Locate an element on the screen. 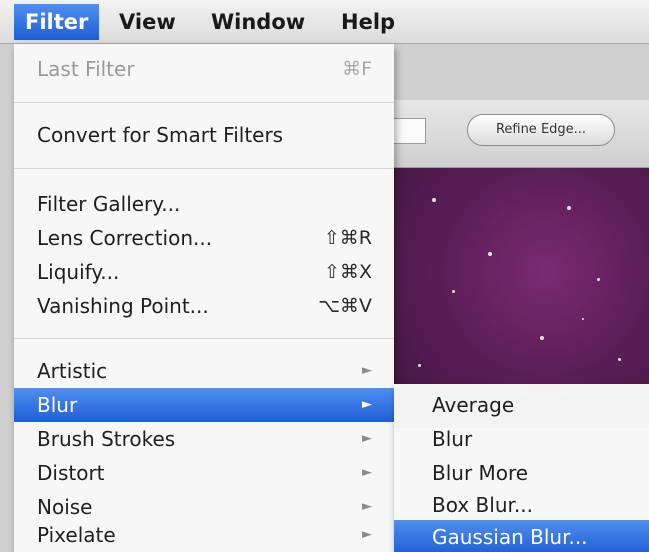 This screenshot has height=552, width=649. shortcut-label: ⌘F is located at coordinates (357, 69).